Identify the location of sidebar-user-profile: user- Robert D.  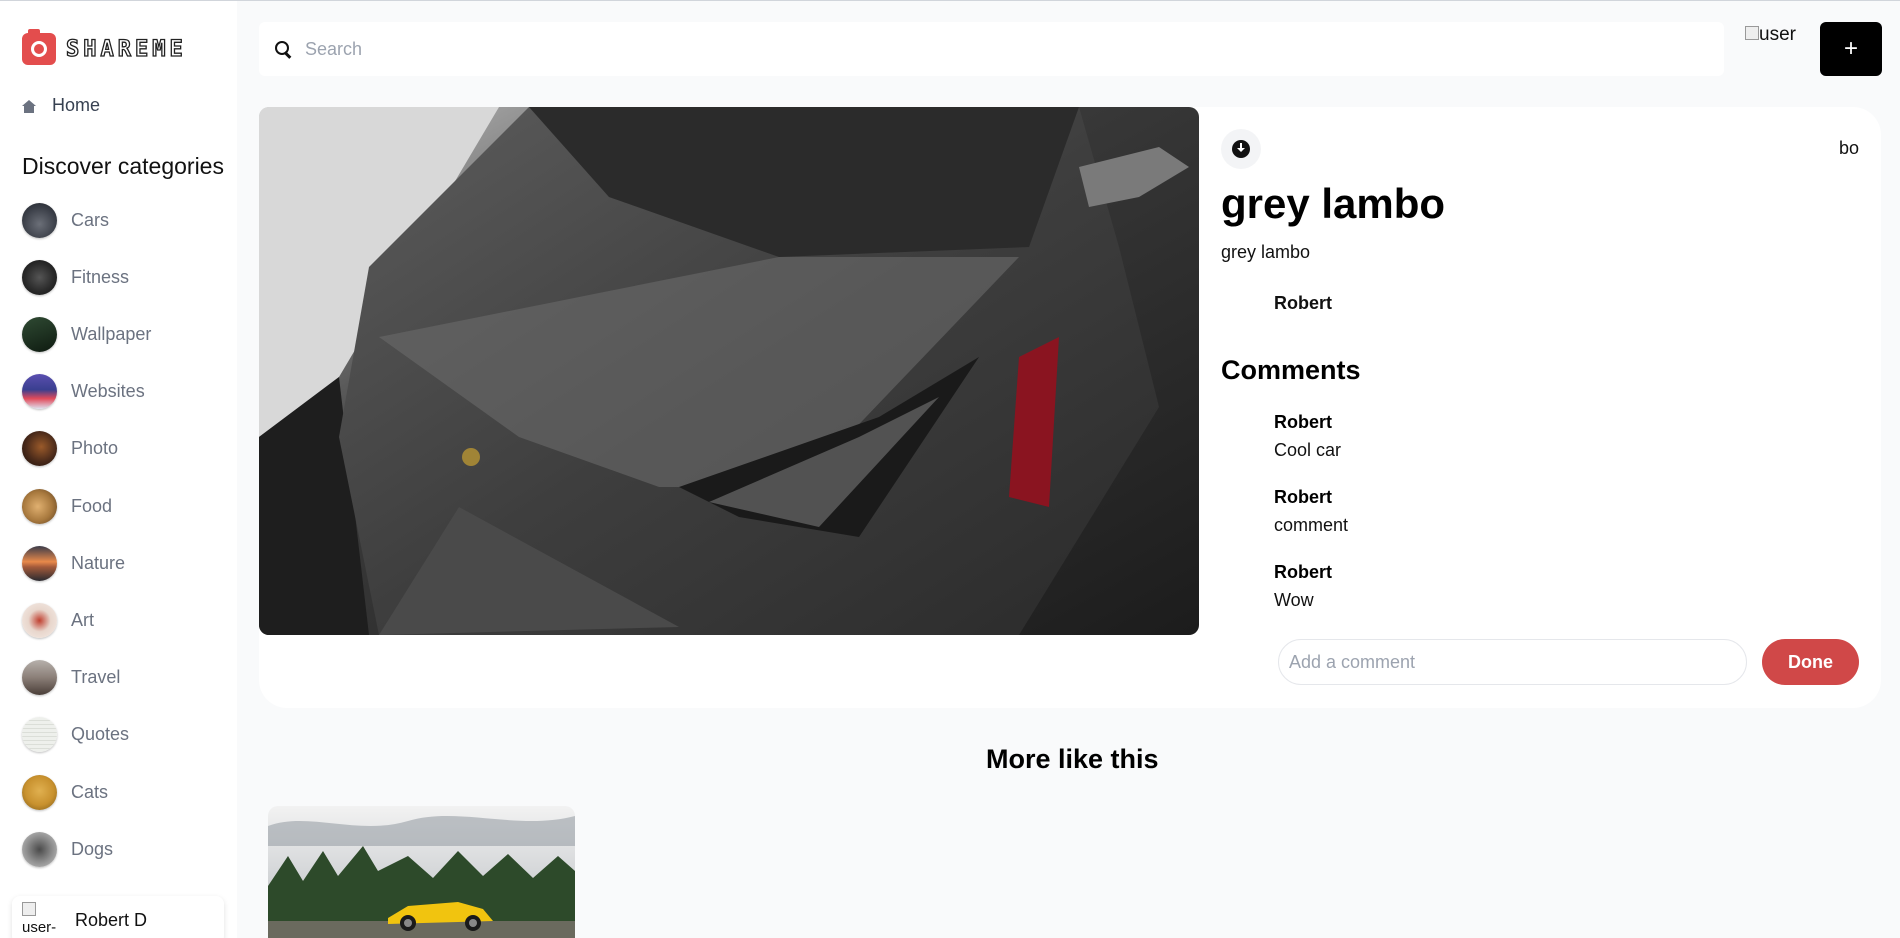
(118, 917).